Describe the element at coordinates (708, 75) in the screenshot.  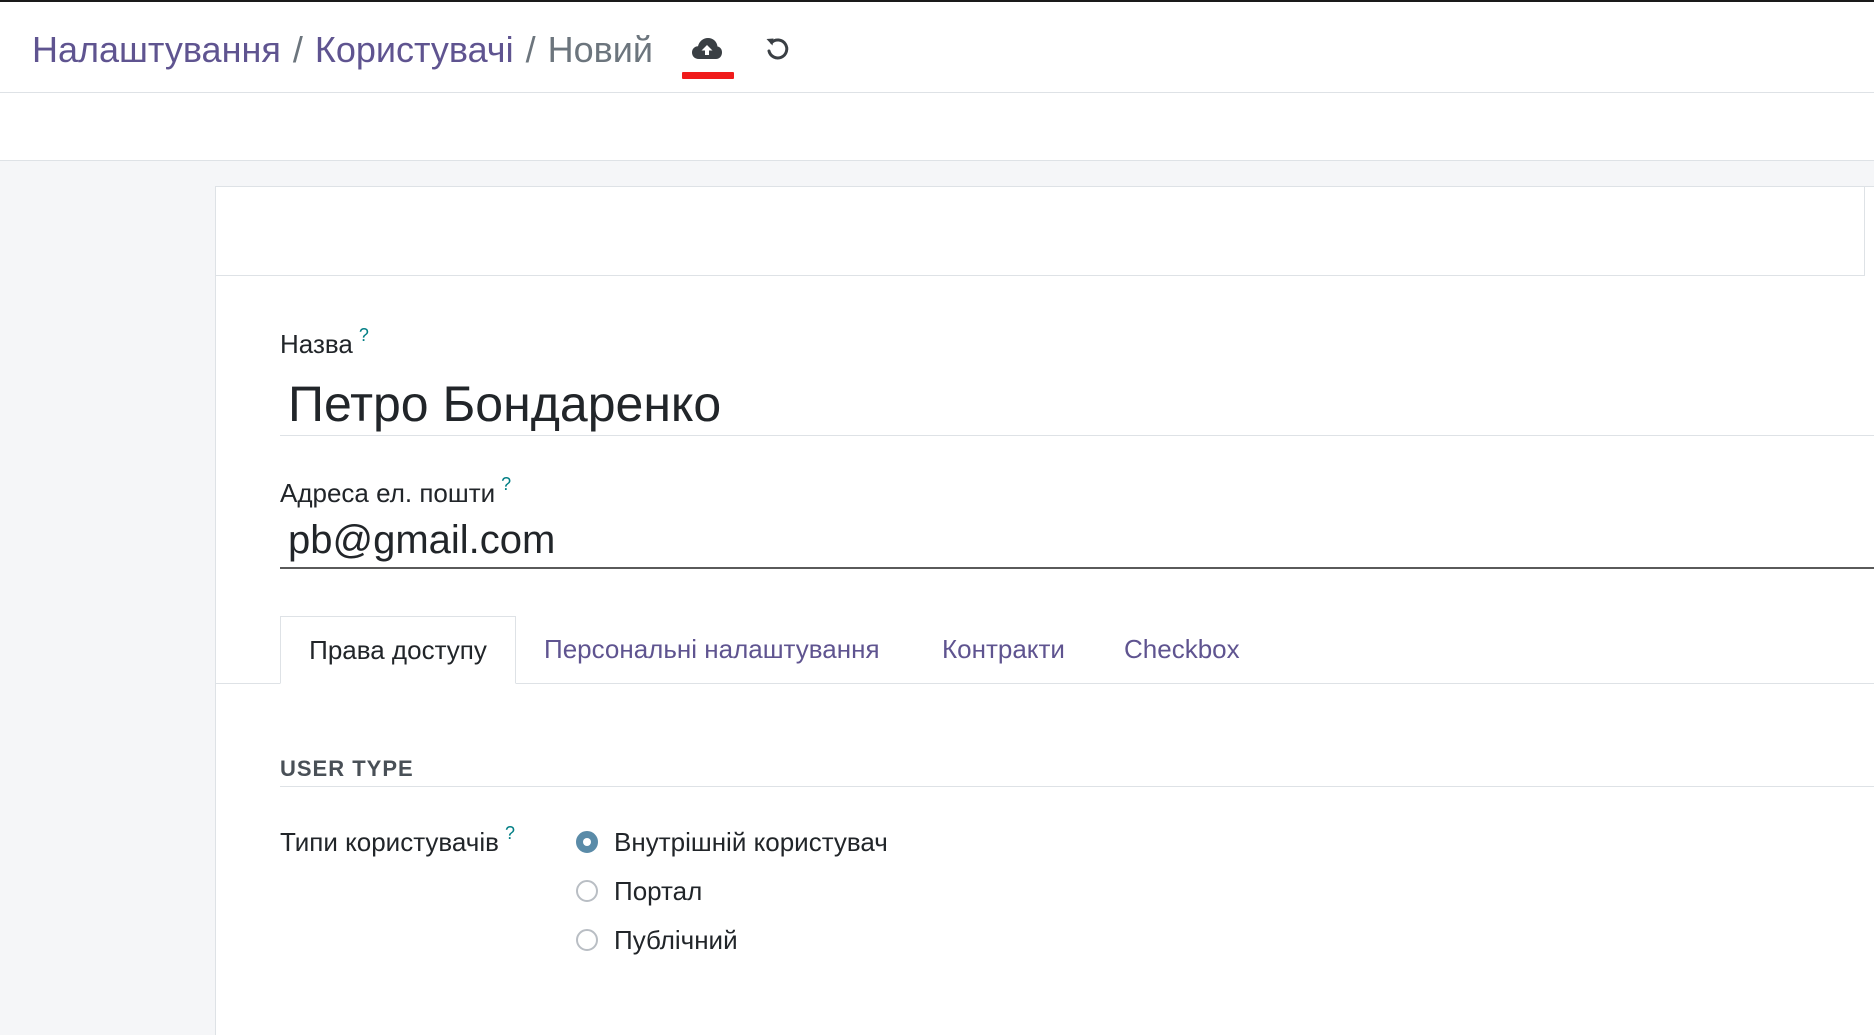
I see `save-indicator-underline` at that location.